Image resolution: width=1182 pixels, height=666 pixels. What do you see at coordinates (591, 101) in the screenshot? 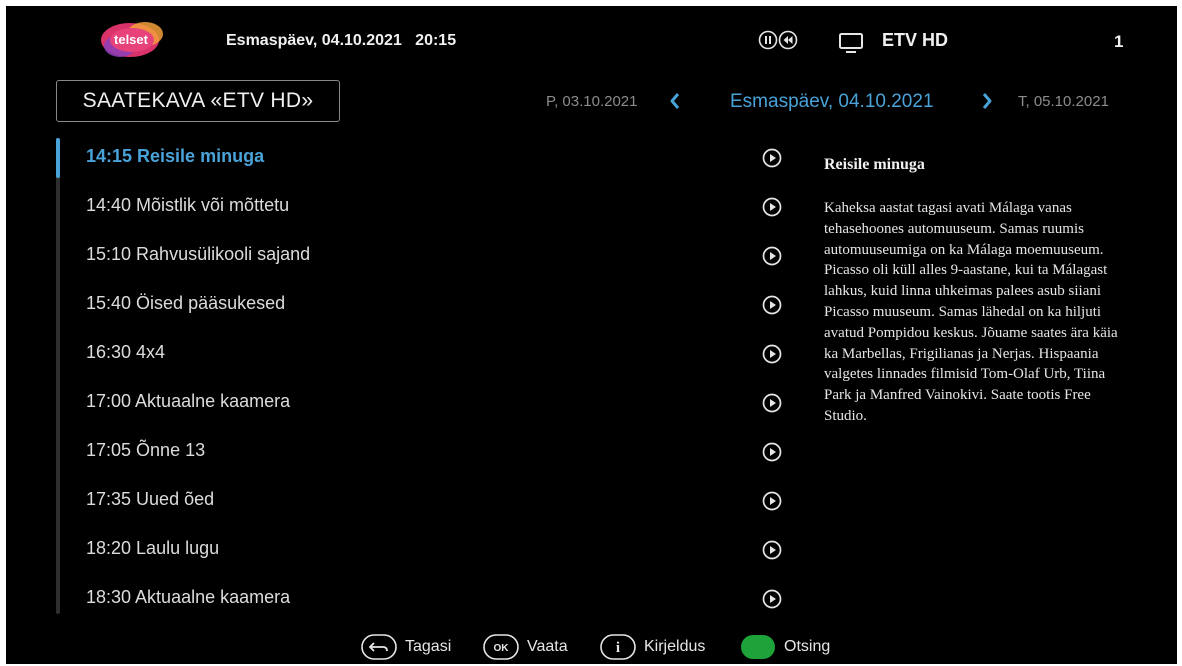
I see `prev-date-link: P, 03.10.2021` at bounding box center [591, 101].